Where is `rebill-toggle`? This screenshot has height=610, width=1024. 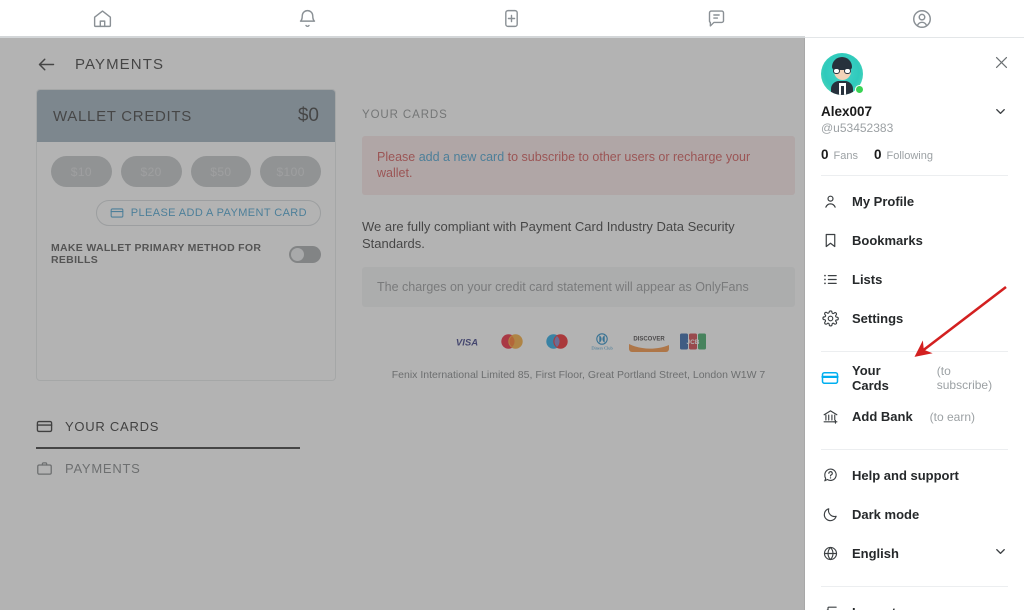 rebill-toggle is located at coordinates (305, 254).